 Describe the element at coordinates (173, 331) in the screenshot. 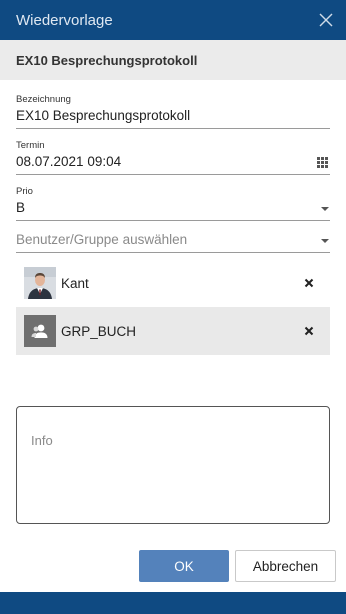

I see `member-row-grp-buch: GRP_BUCH` at that location.